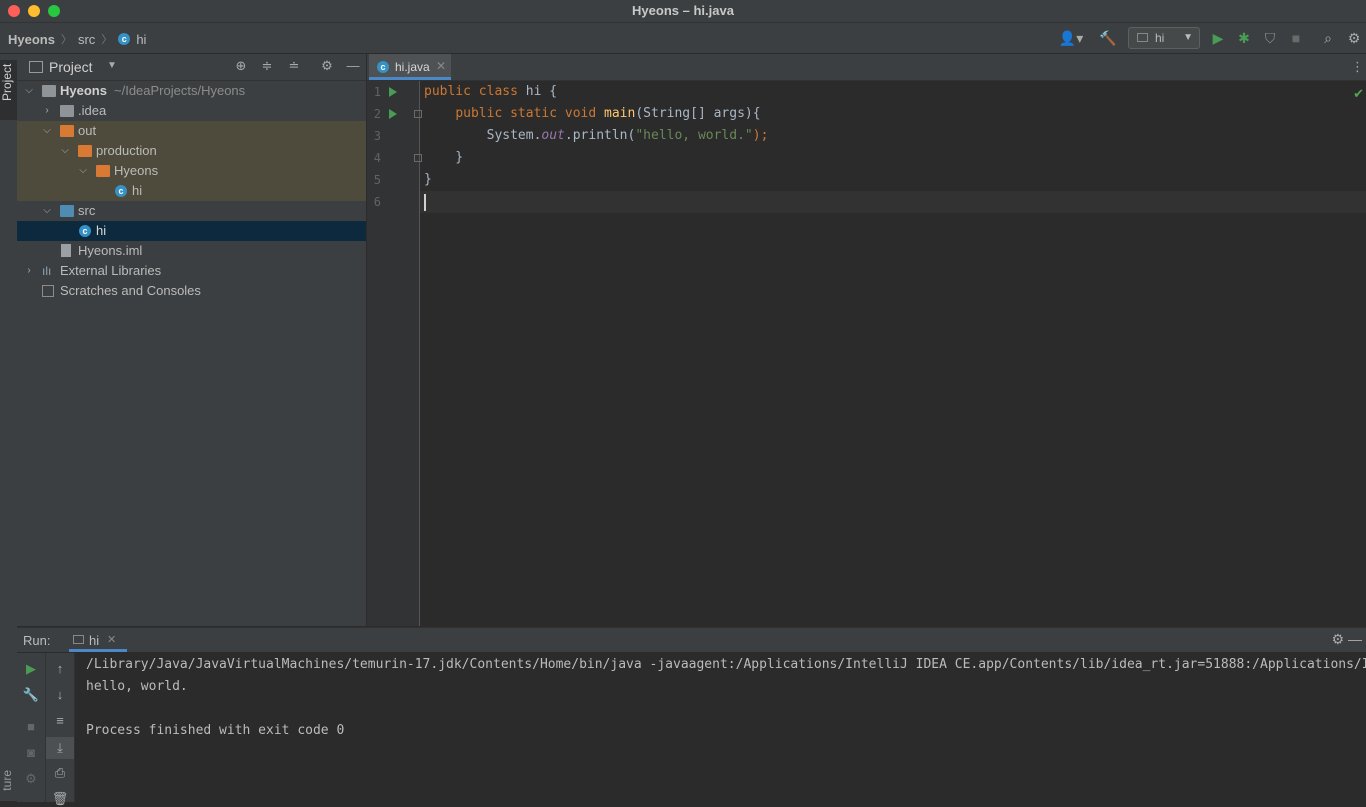  What do you see at coordinates (141, 39) in the screenshot?
I see `breadcrumb-file: hi` at bounding box center [141, 39].